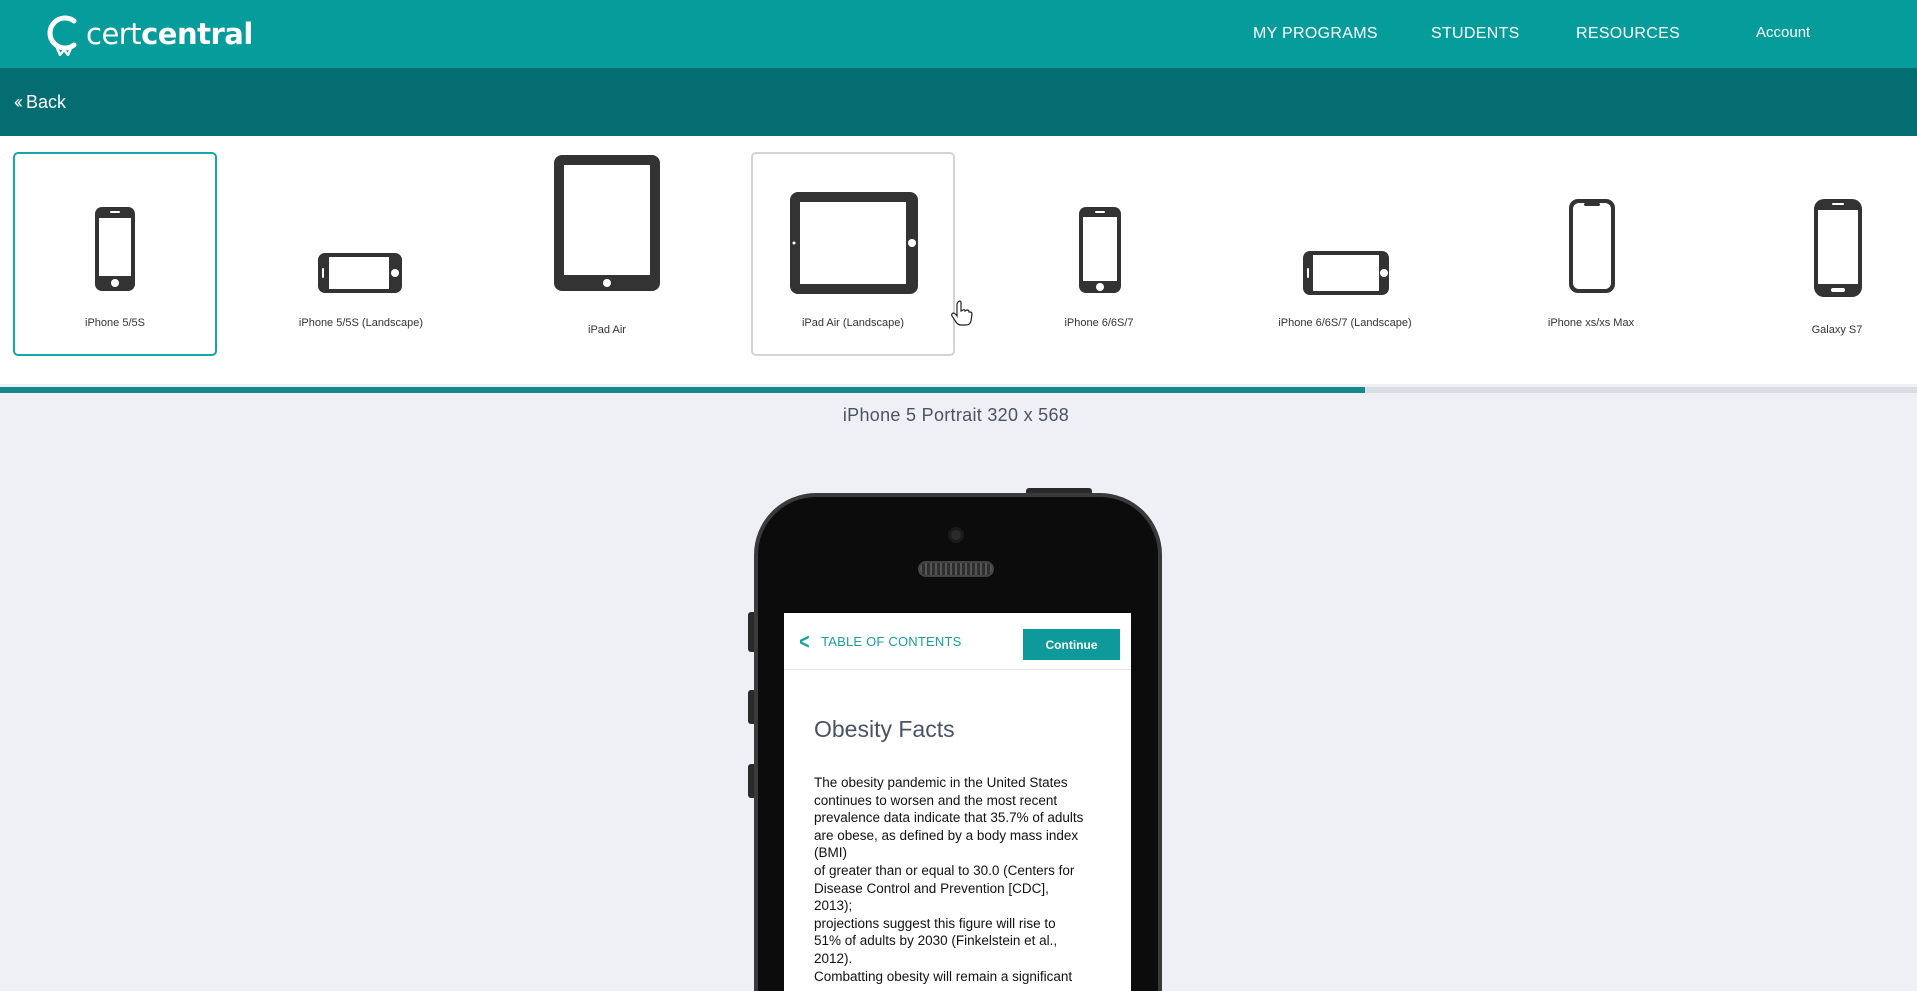  What do you see at coordinates (361, 323) in the screenshot?
I see `device-label: iPhone 5/5S (Landscape)` at bounding box center [361, 323].